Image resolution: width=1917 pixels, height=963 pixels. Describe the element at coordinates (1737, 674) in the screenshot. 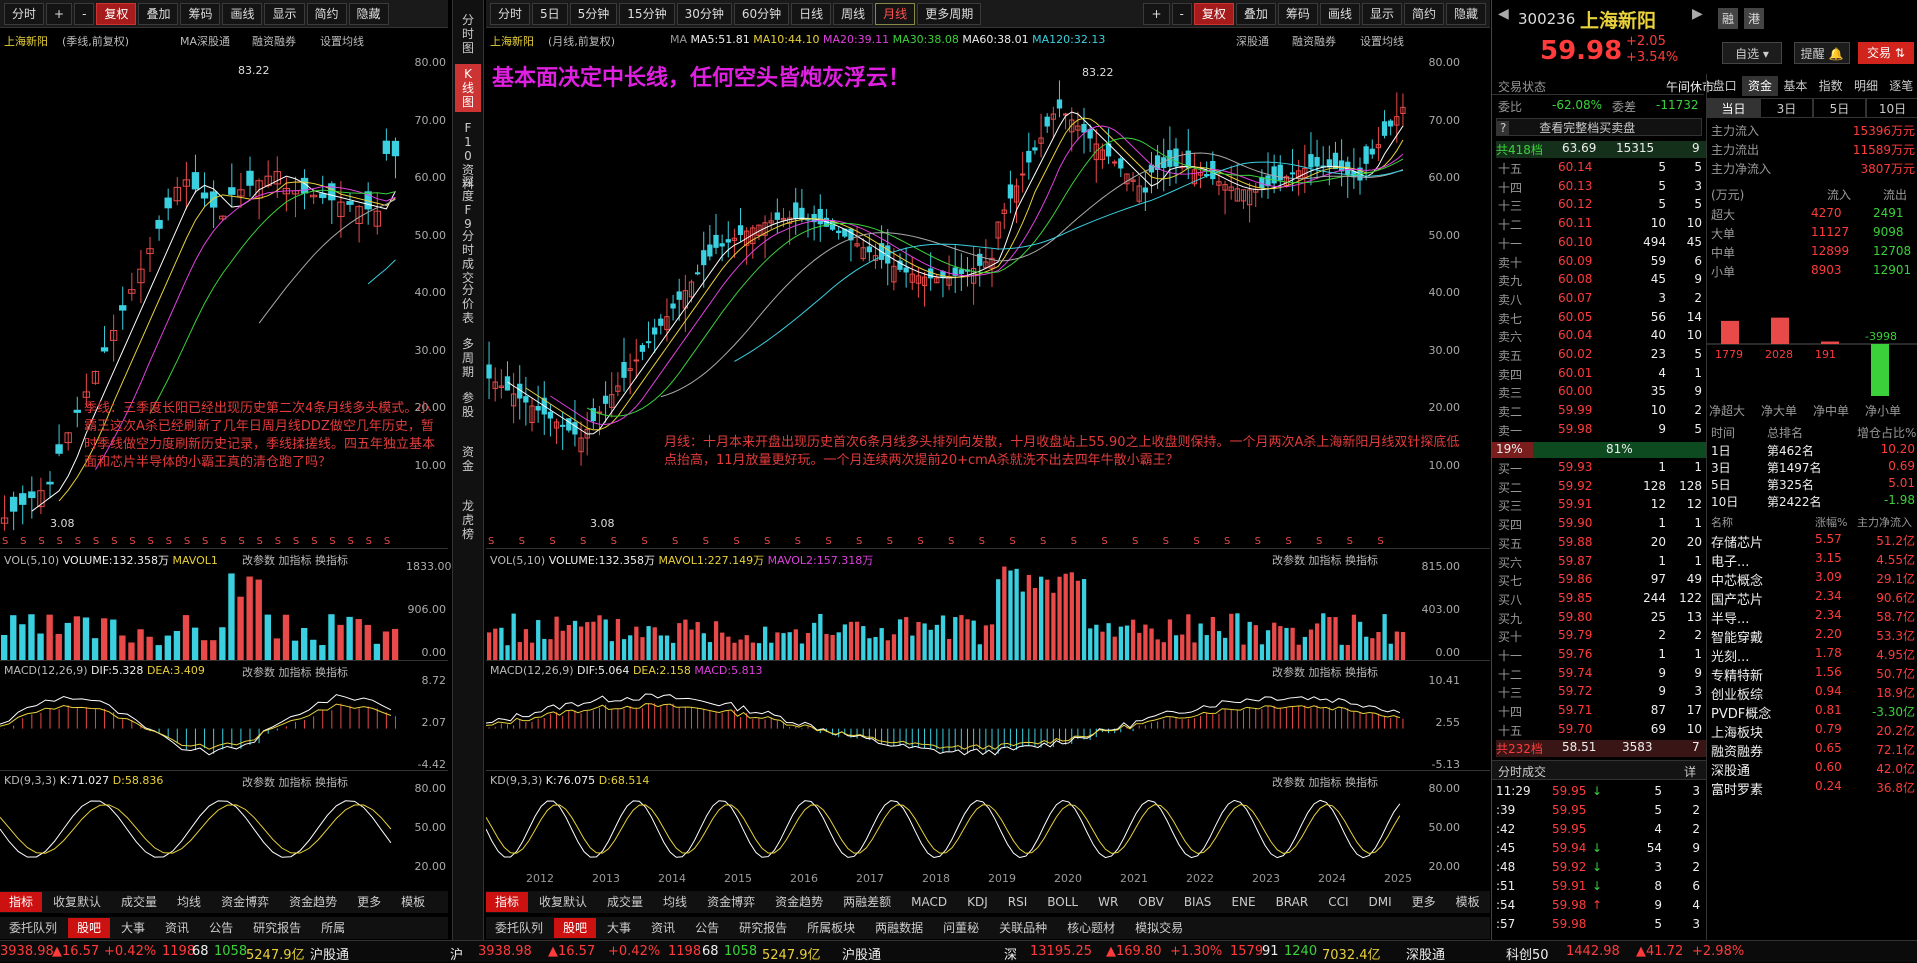

I see `sector-name: 专精特新` at that location.